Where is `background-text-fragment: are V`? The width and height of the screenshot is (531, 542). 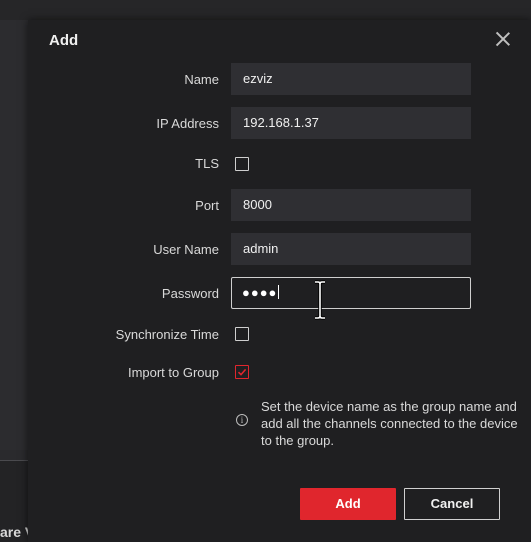 background-text-fragment: are V is located at coordinates (14, 532).